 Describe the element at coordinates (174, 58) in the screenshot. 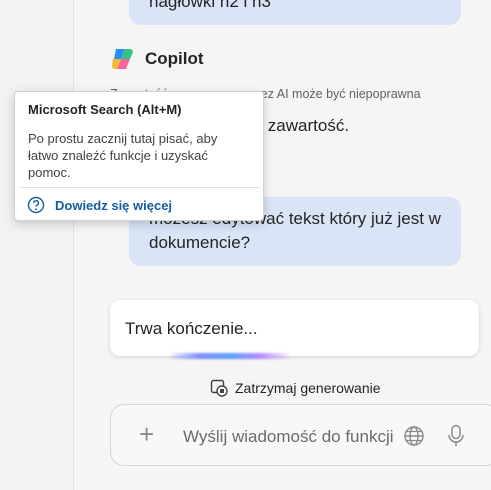

I see `copilot-name: Copilot` at that location.